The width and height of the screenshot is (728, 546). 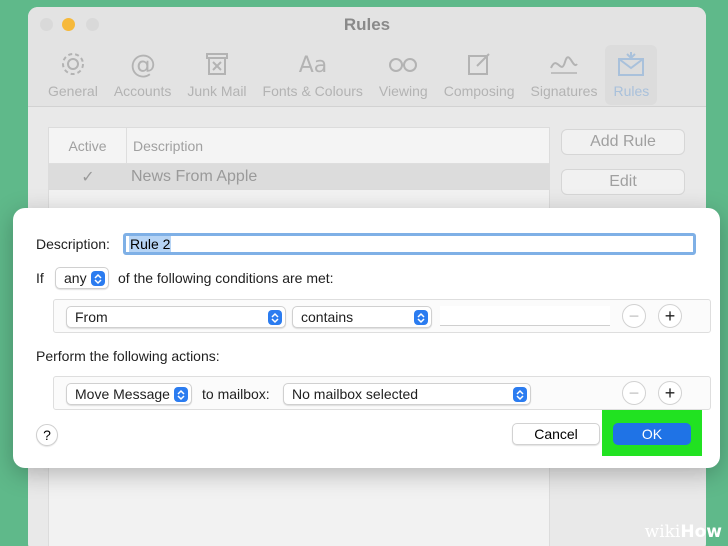 I want to click on svg-text: Aa, so click(x=312, y=65).